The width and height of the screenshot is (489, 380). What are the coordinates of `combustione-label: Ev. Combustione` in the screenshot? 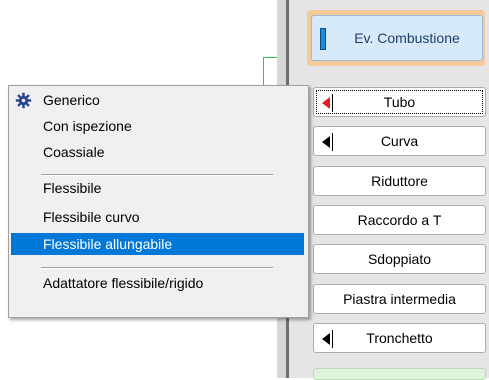 It's located at (407, 38).